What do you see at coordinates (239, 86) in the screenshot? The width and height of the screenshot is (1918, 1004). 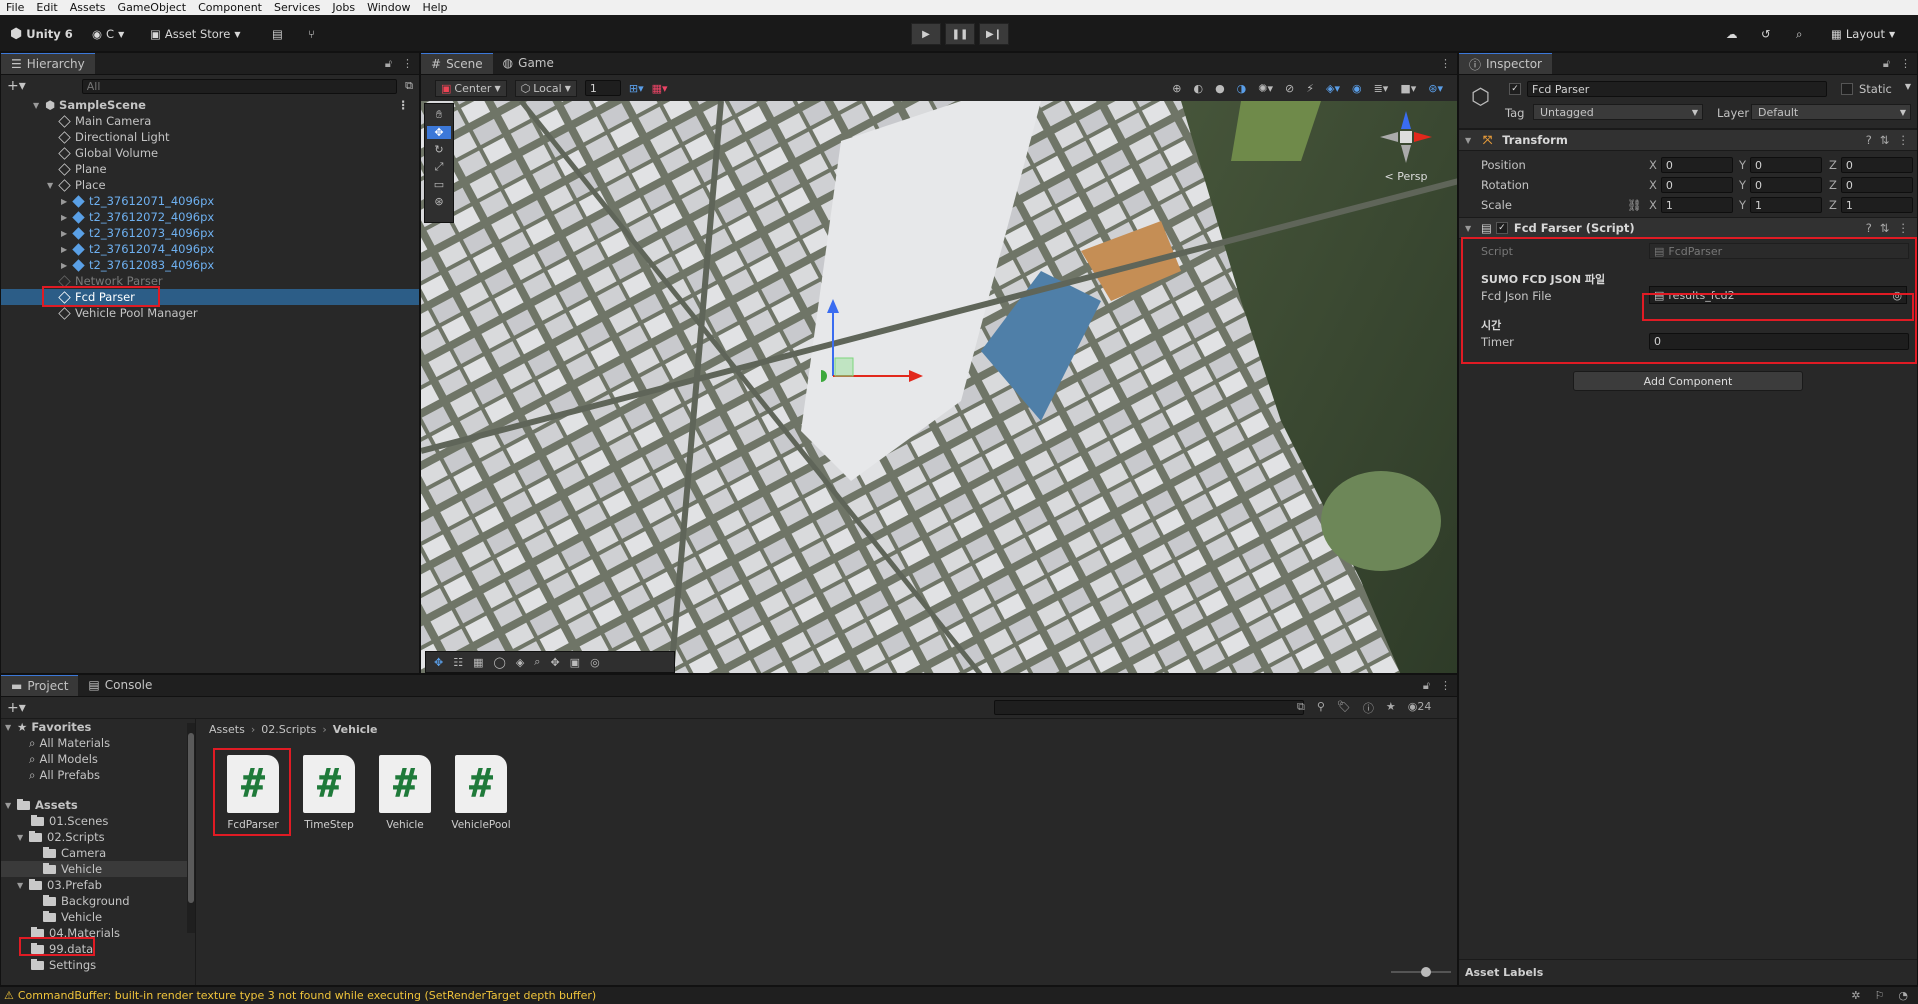 I see `hierarchy-search-input` at bounding box center [239, 86].